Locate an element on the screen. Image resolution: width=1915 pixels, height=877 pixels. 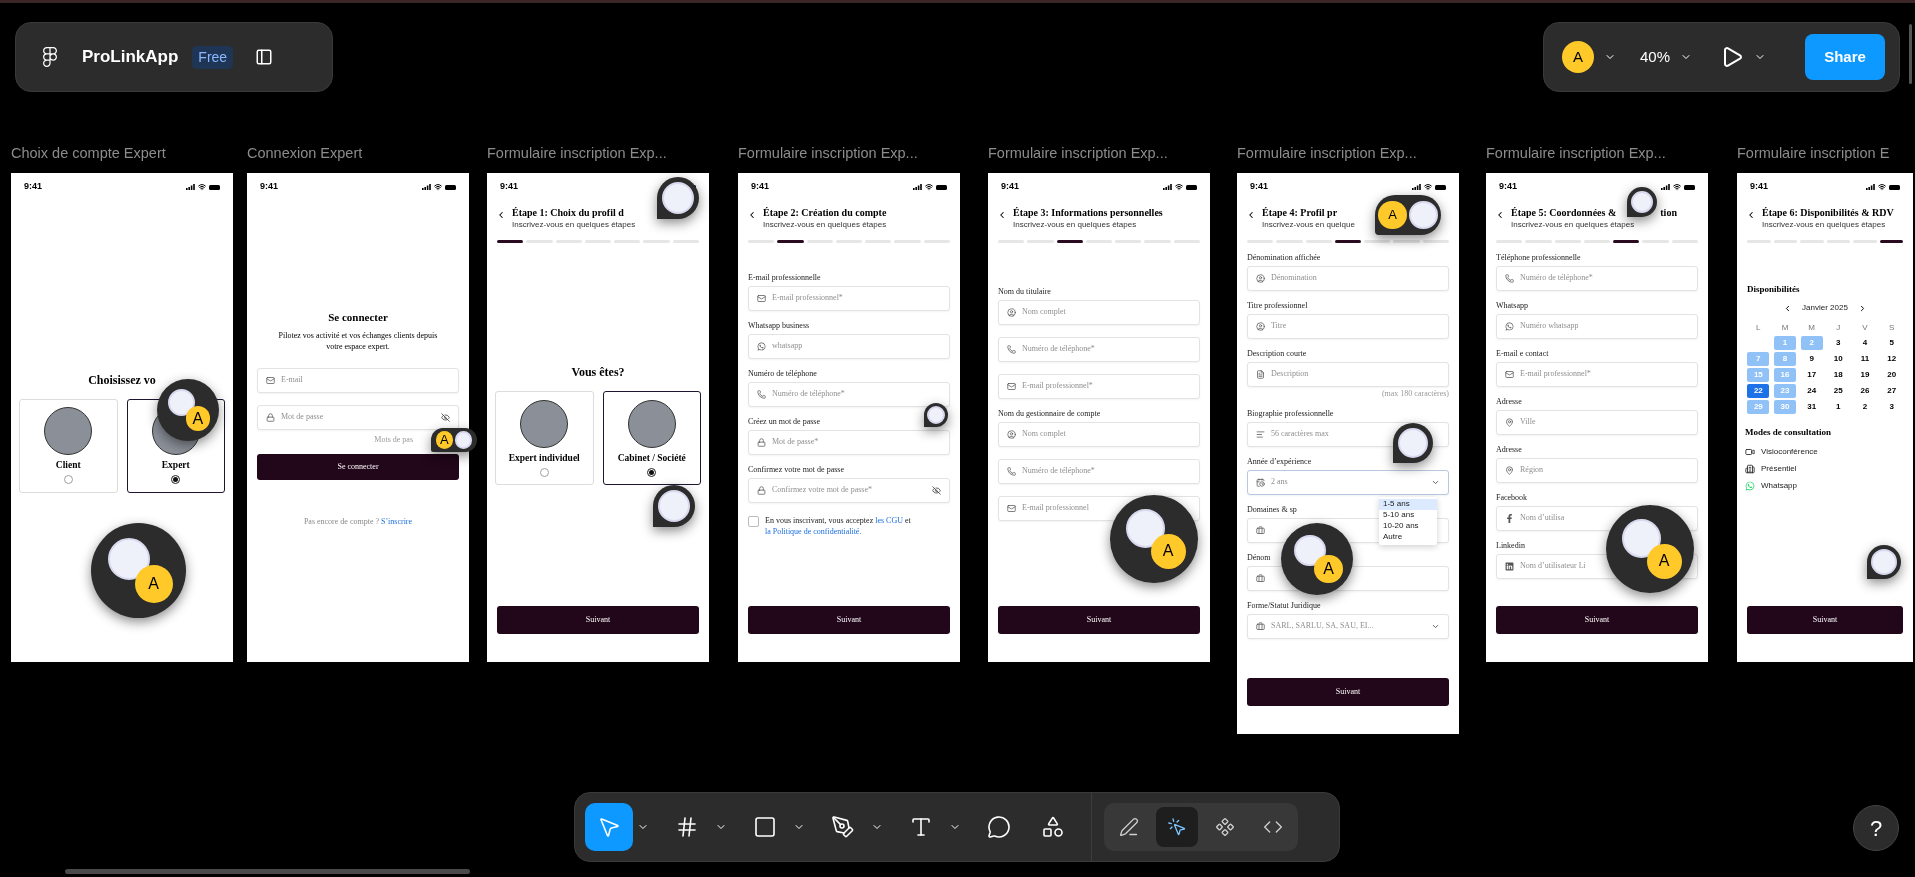
mode-button is located at coordinates (1177, 827).